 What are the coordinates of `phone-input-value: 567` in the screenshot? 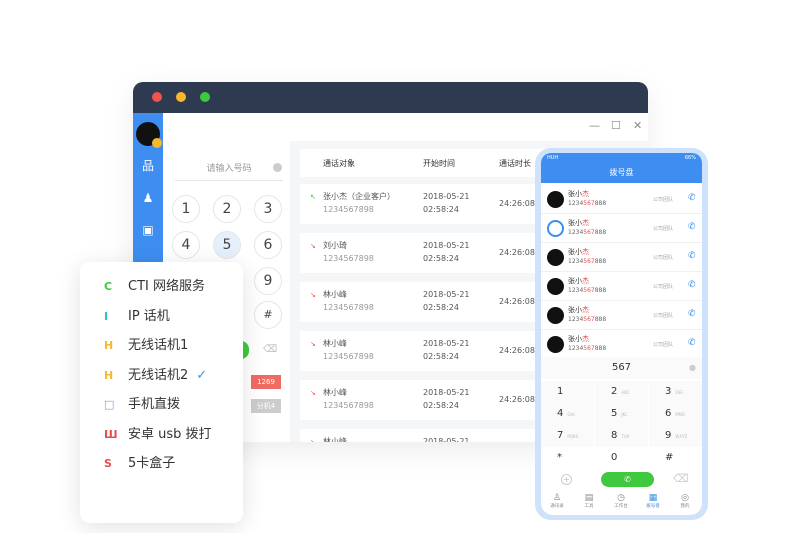 It's located at (621, 367).